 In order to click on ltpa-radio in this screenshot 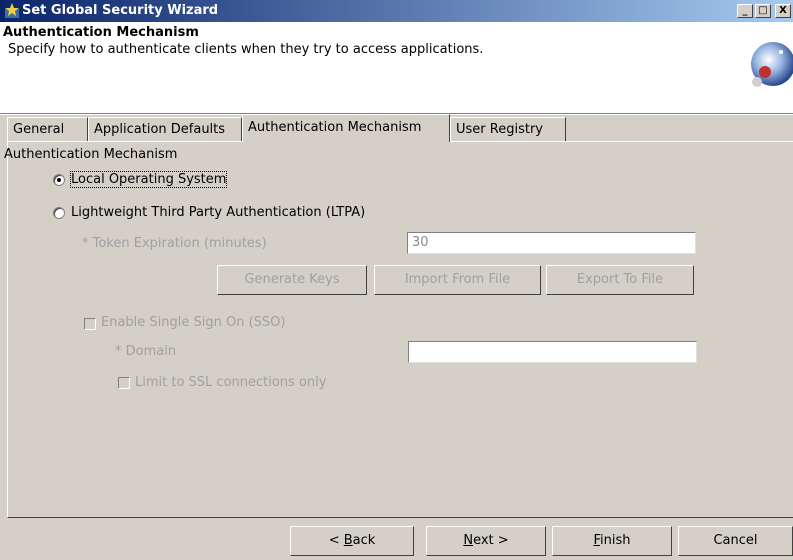, I will do `click(59, 213)`.